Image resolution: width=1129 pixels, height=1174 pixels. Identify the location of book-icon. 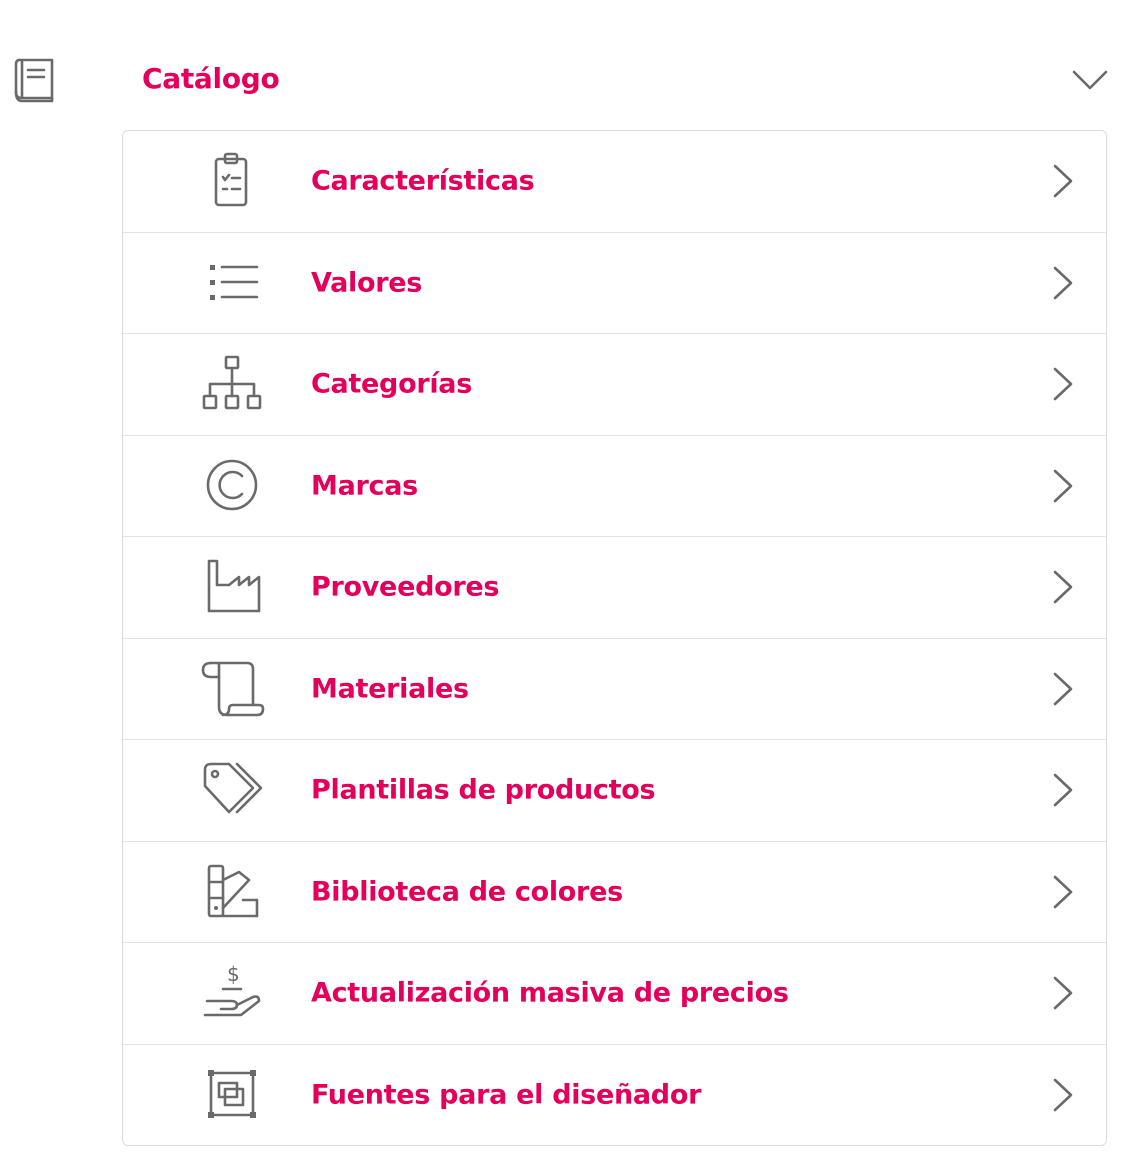
(33, 80).